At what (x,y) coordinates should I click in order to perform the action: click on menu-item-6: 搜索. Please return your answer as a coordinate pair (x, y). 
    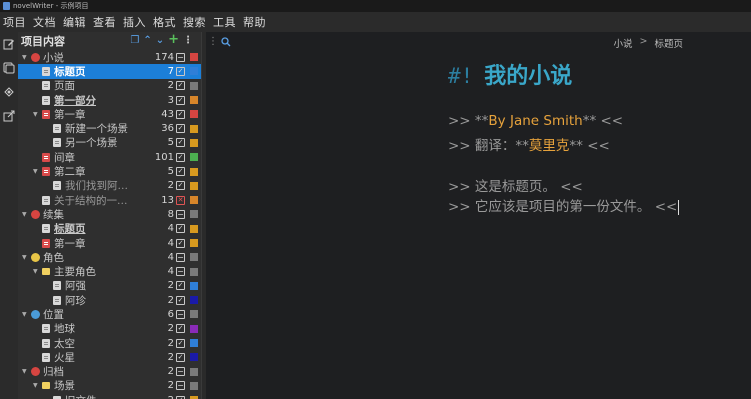
    Looking at the image, I should click on (194, 22).